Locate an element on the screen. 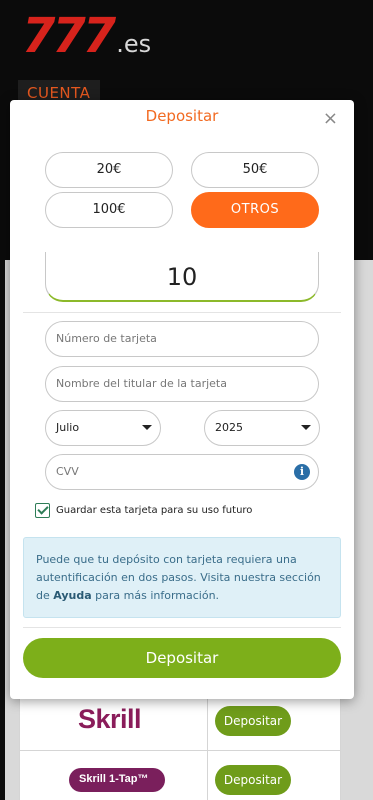 The width and height of the screenshot is (373, 800). save-card-label: Guardar esta tarjeta para su uso futuro is located at coordinates (154, 510).